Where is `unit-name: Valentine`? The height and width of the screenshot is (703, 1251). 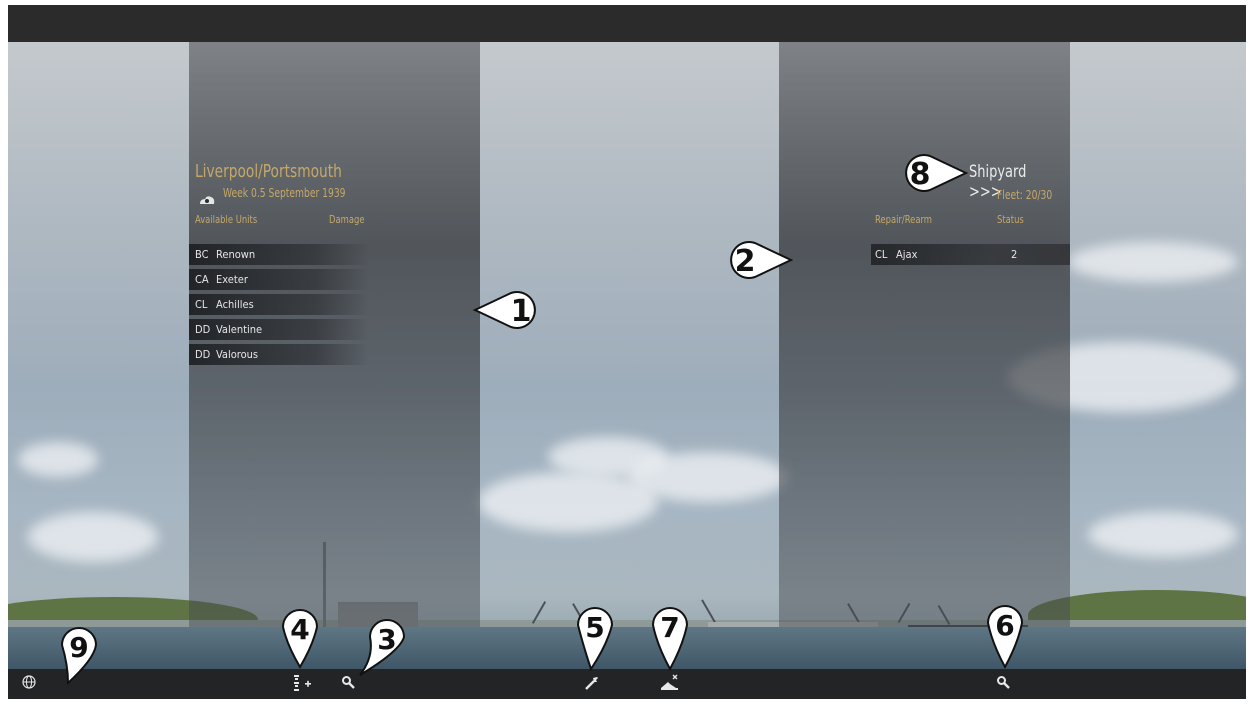
unit-name: Valentine is located at coordinates (239, 329).